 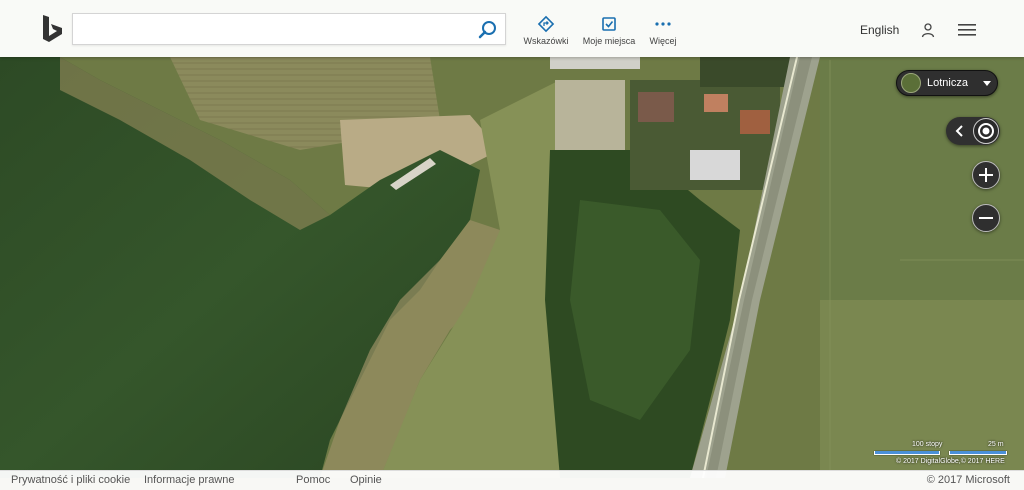 I want to click on bing-logo, so click(x=52, y=29).